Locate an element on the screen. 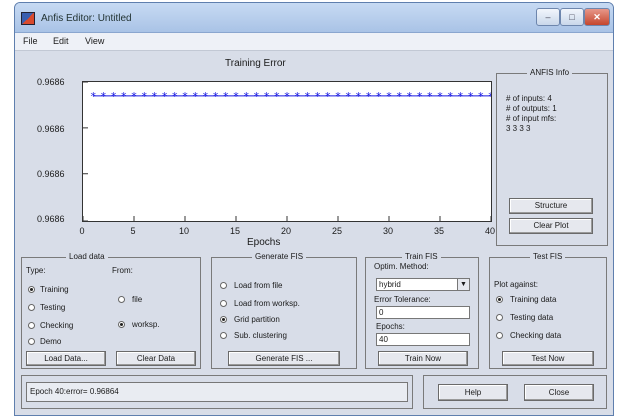 This screenshot has width=618, height=419. close-window-button: ✕ is located at coordinates (597, 17).